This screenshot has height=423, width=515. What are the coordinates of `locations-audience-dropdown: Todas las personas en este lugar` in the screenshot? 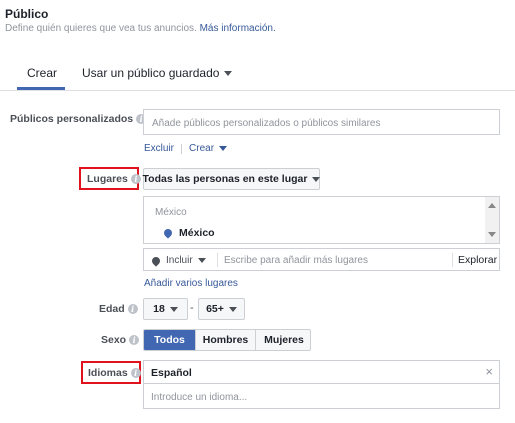 It's located at (231, 179).